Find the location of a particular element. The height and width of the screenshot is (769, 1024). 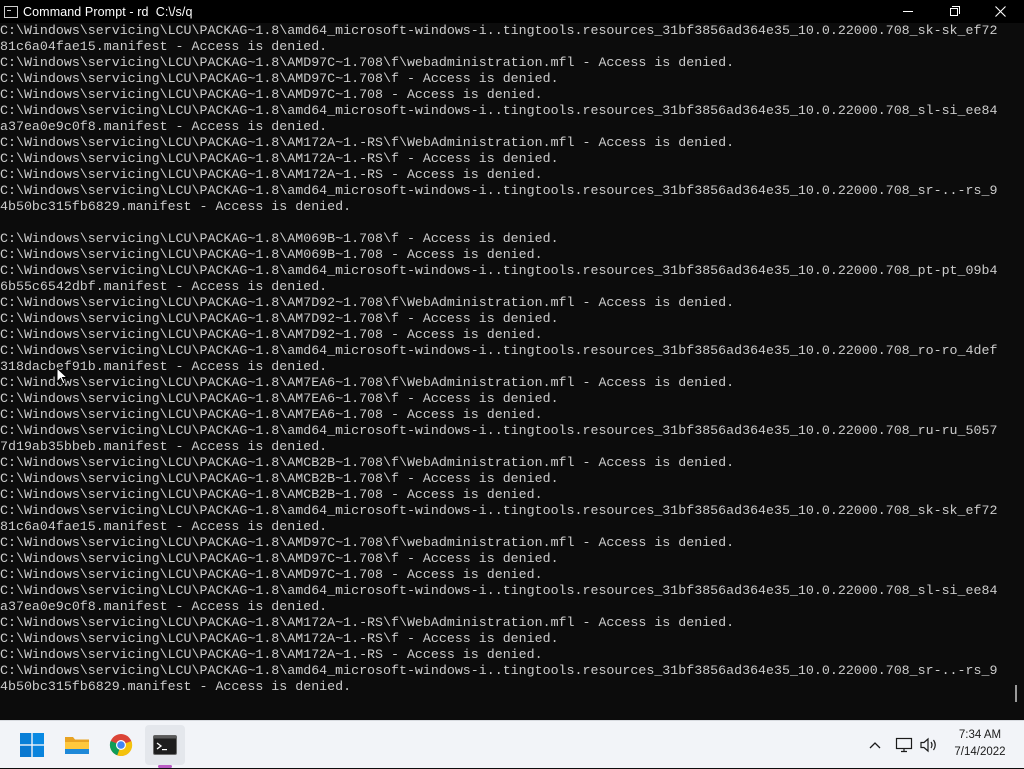

network-button is located at coordinates (904, 745).